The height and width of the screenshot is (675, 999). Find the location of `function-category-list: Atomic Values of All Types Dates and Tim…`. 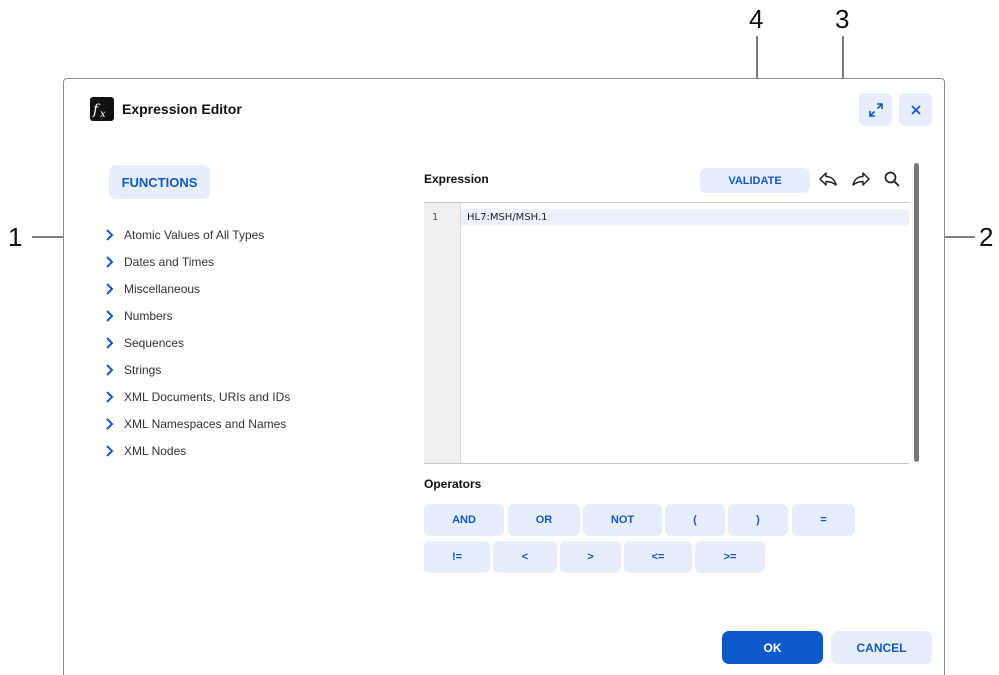

function-category-list: Atomic Values of All Types Dates and Tim… is located at coordinates (196, 342).